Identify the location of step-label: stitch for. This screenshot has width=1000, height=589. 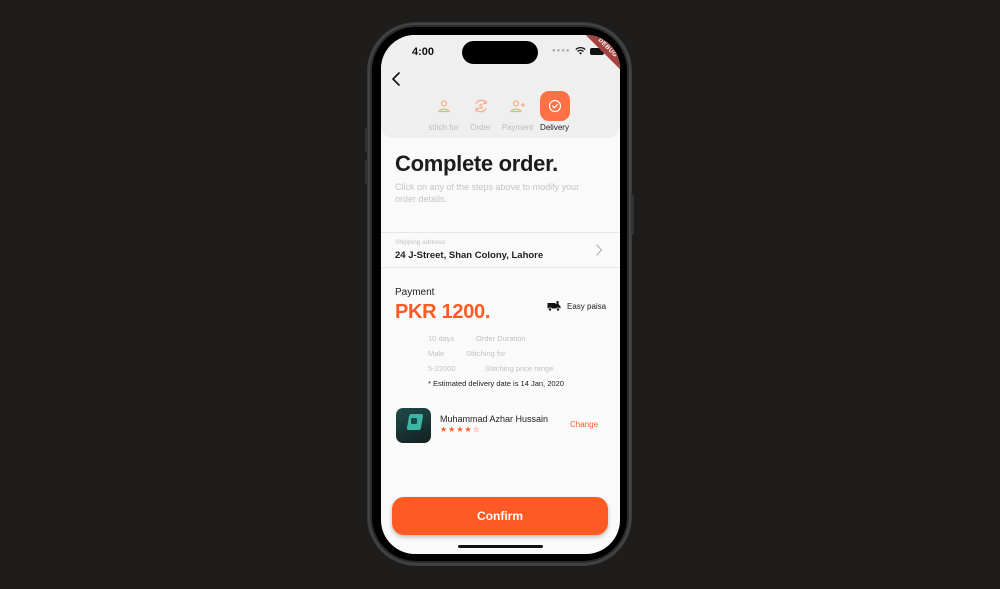
(443, 127).